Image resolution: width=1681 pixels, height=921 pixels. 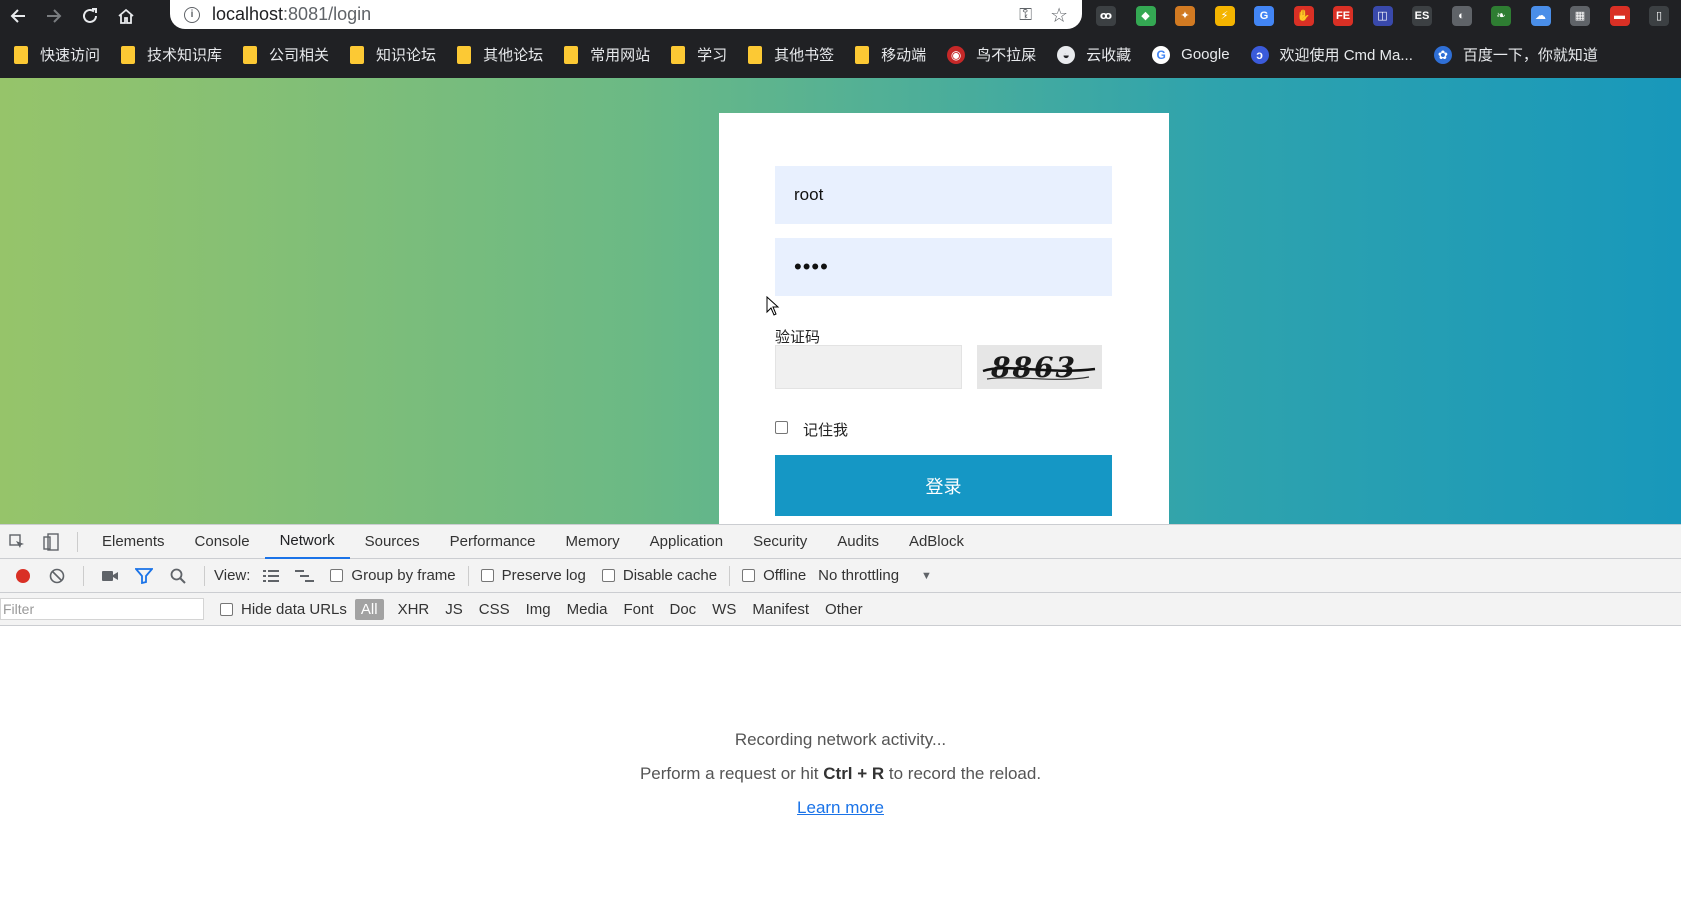 I want to click on type-filter-img: Img, so click(x=538, y=609).